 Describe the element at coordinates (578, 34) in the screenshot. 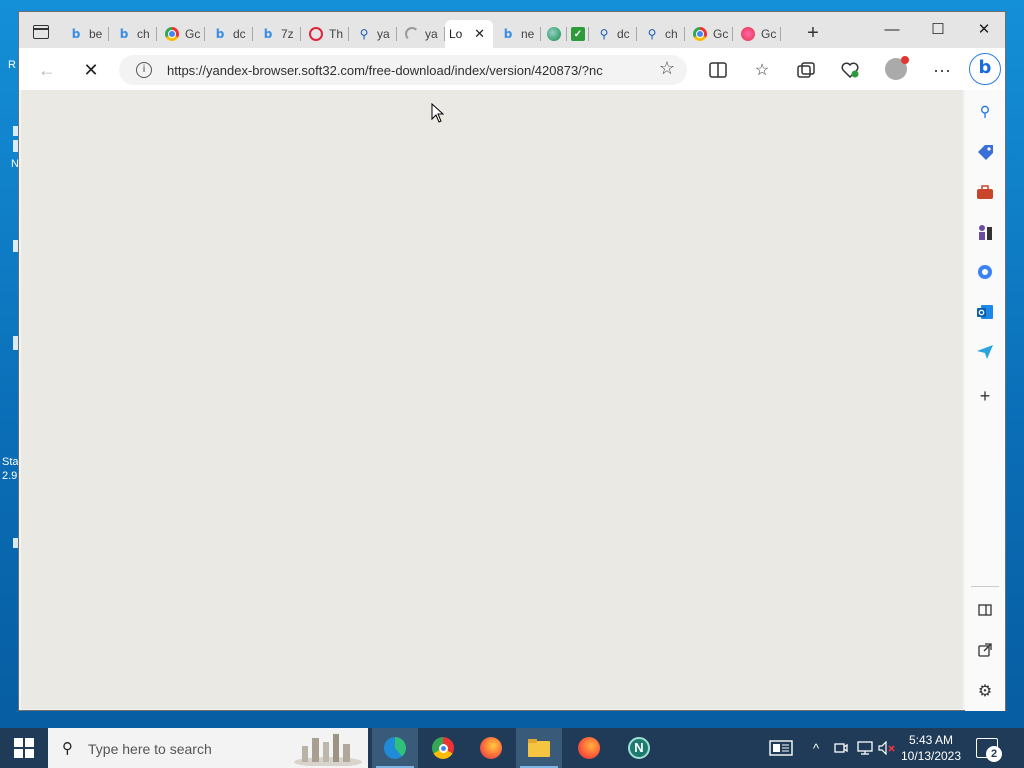

I see `browser-tab: ✓` at that location.